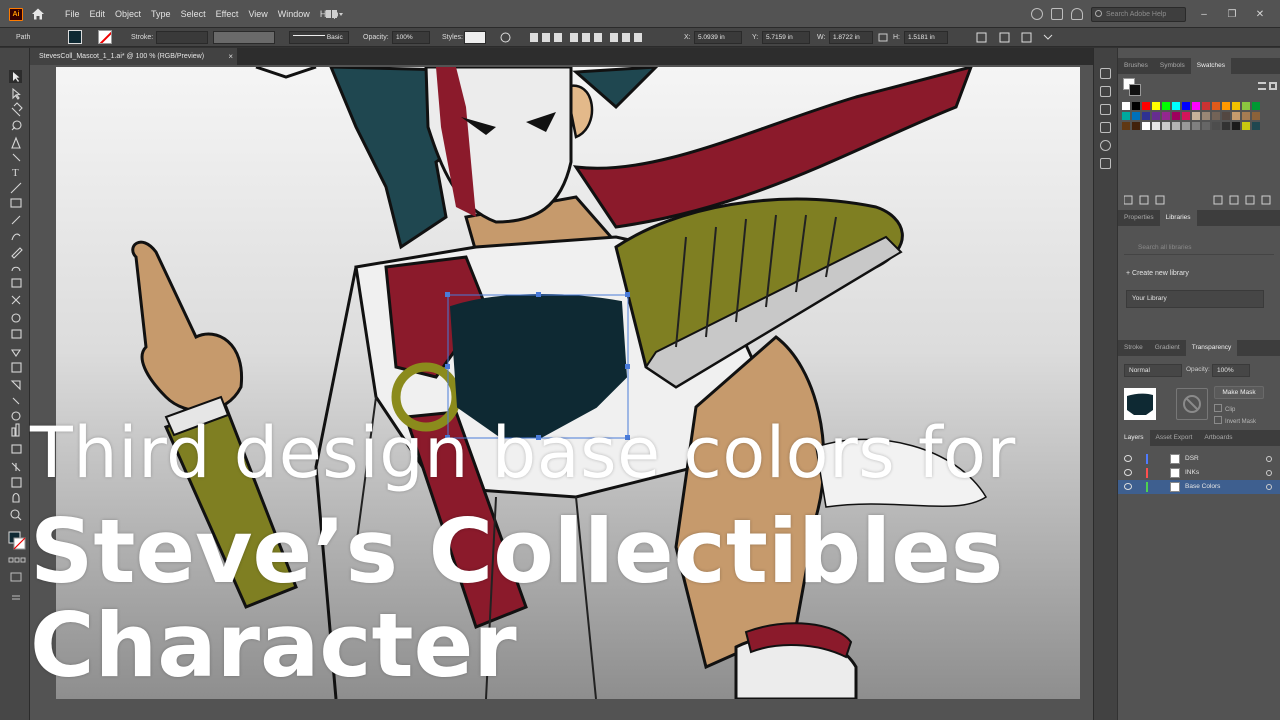 Image resolution: width=1280 pixels, height=720 pixels. What do you see at coordinates (1105, 145) in the screenshot?
I see `graphic-styles-icon` at bounding box center [1105, 145].